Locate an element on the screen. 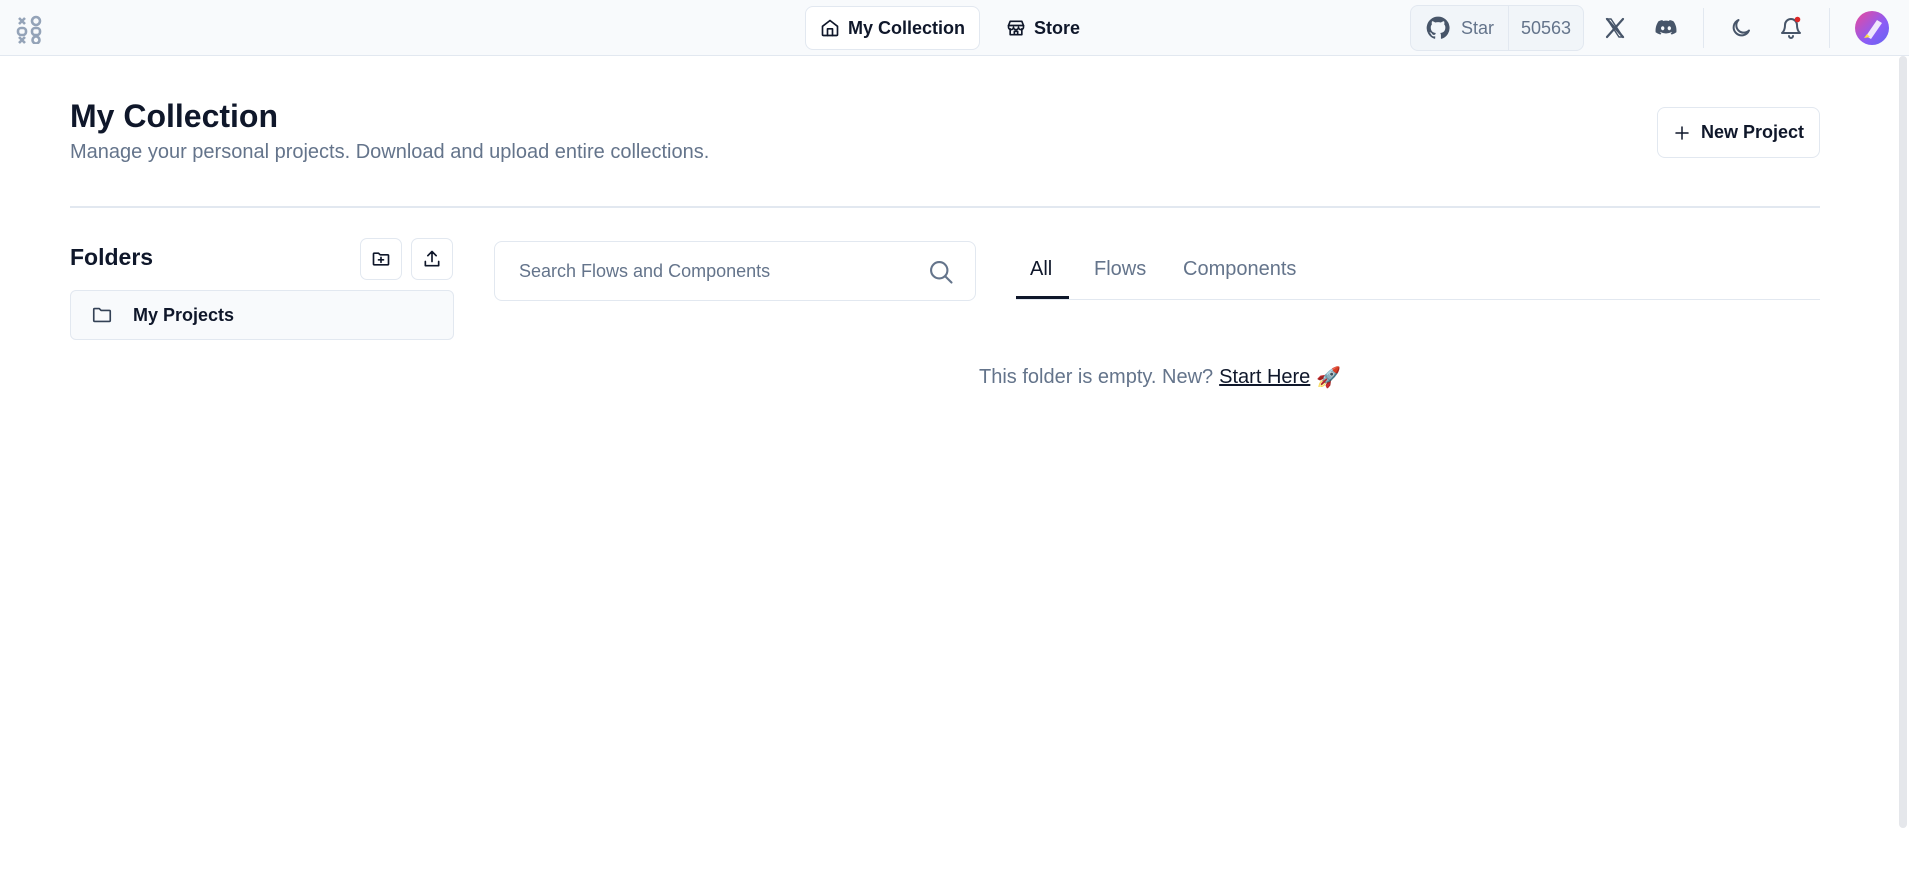 Image resolution: width=1909 pixels, height=889 pixels. rocket-icon: 🚀 is located at coordinates (1329, 378).